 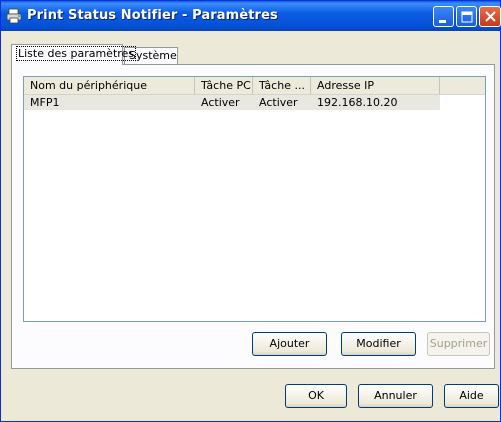 I want to click on add-button: Ajouter, so click(x=289, y=344).